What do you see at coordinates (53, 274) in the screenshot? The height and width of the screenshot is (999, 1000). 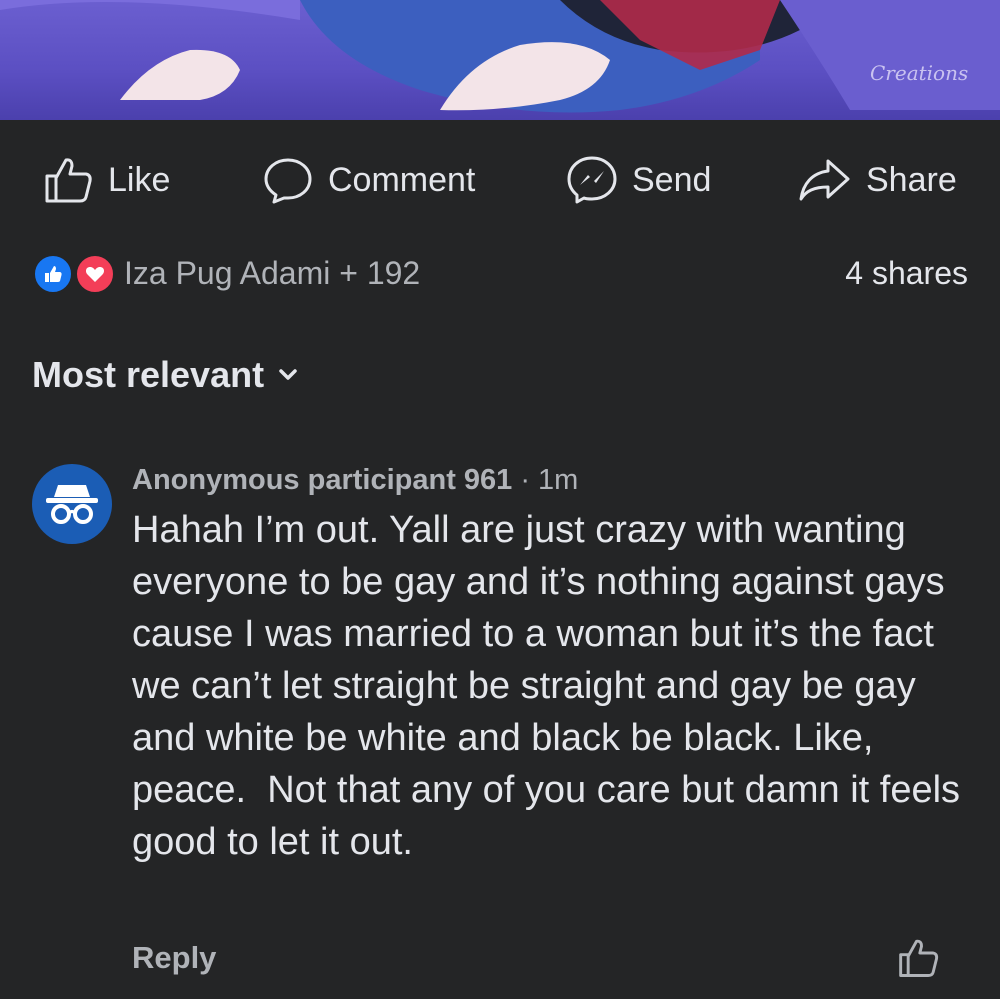 I see `like-reaction-icon` at bounding box center [53, 274].